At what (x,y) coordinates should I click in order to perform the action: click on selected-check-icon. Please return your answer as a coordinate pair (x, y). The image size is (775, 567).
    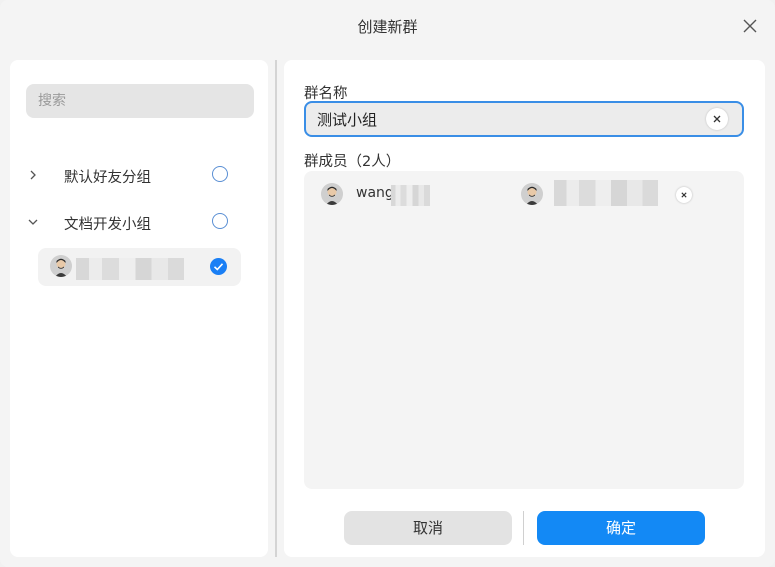
    Looking at the image, I should click on (218, 266).